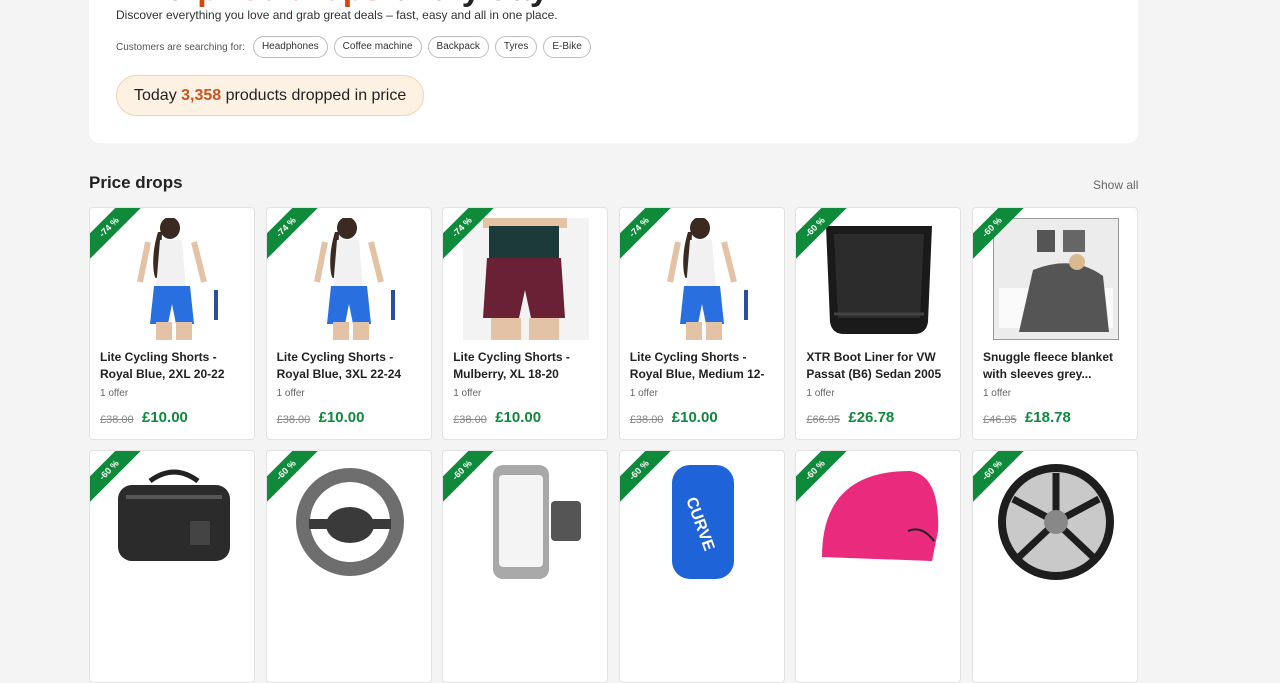 Image resolution: width=1280 pixels, height=683 pixels. I want to click on wheel-trim-icon, so click(1055, 522).